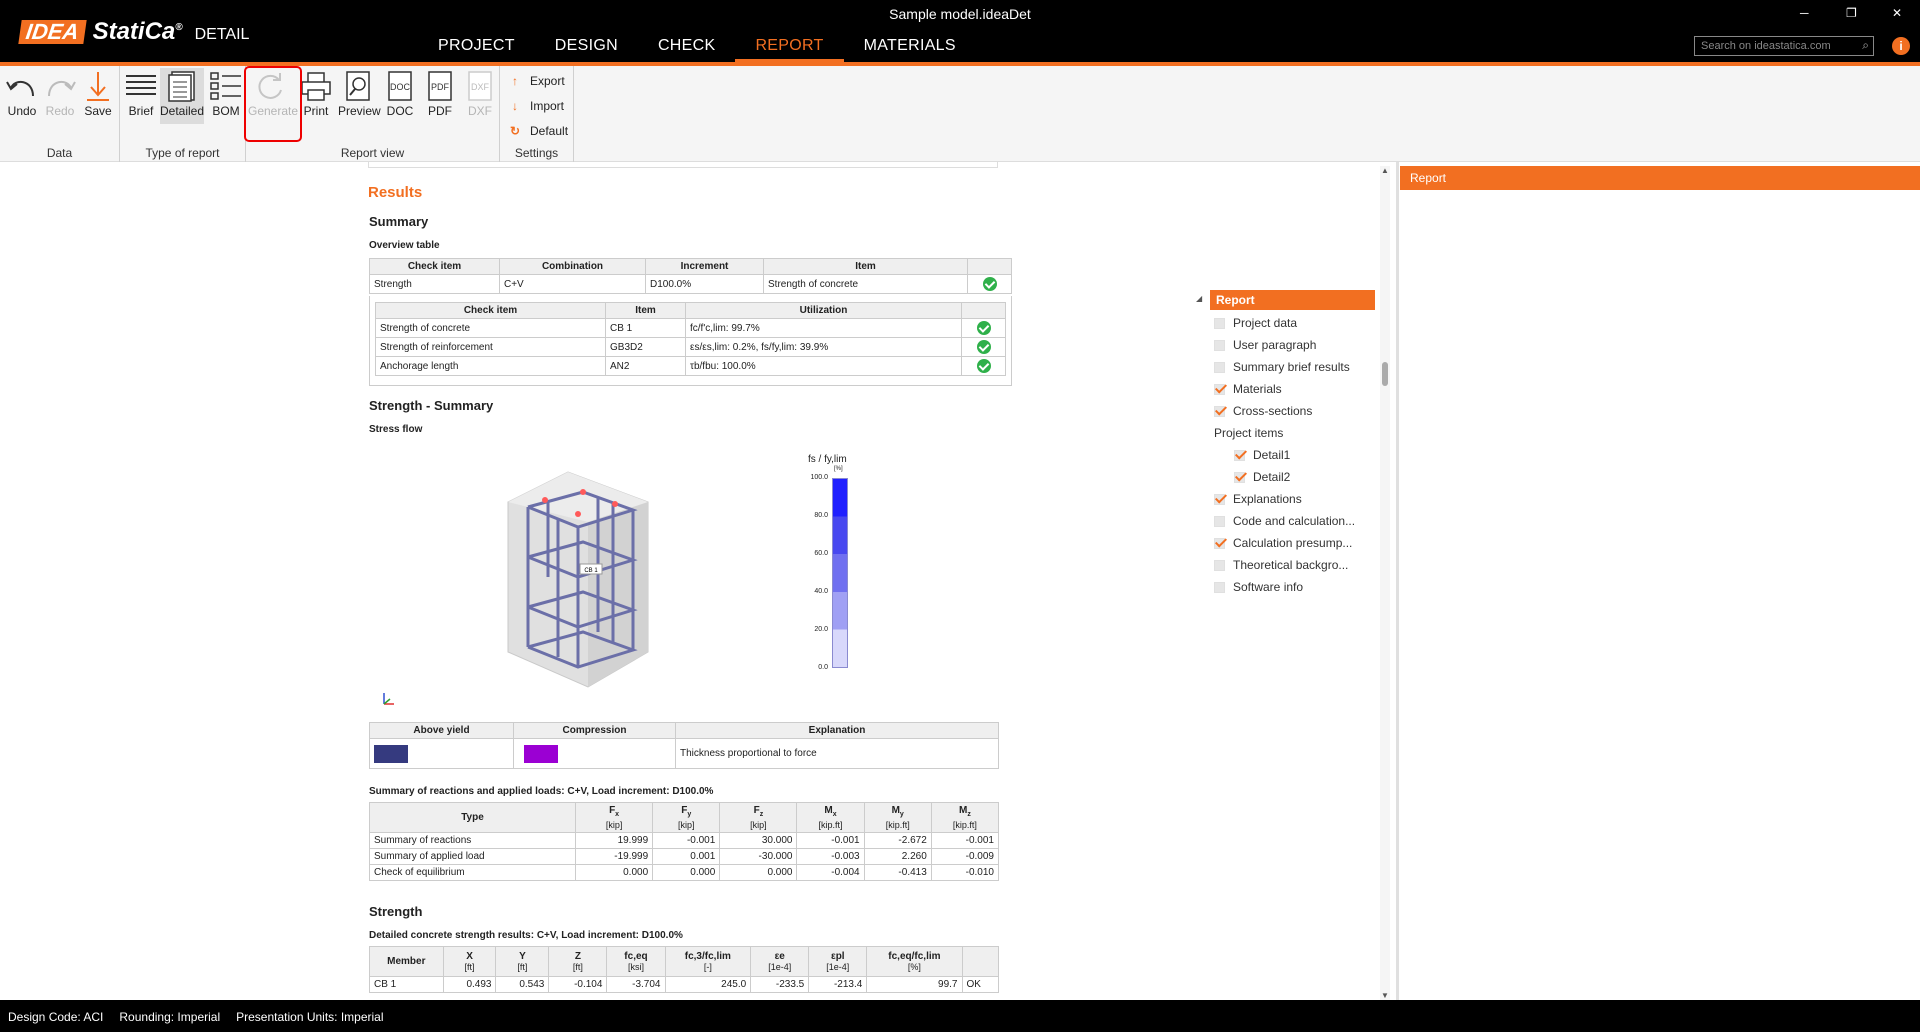 This screenshot has height=1032, width=1920. I want to click on tree-item: Project data, so click(1255, 323).